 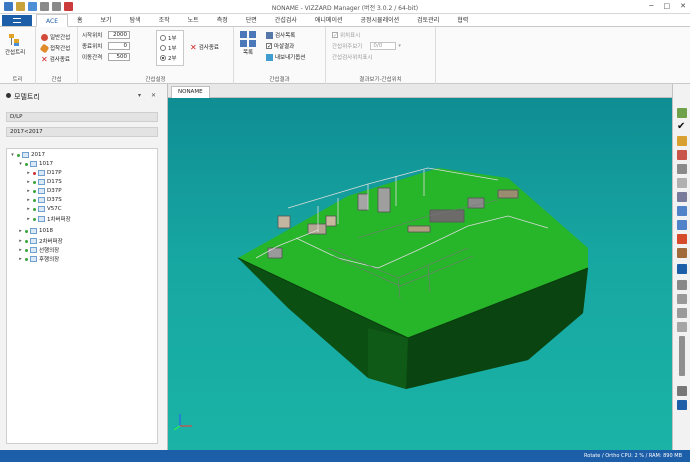 I want to click on tab-review: 검토관리, so click(x=428, y=20).